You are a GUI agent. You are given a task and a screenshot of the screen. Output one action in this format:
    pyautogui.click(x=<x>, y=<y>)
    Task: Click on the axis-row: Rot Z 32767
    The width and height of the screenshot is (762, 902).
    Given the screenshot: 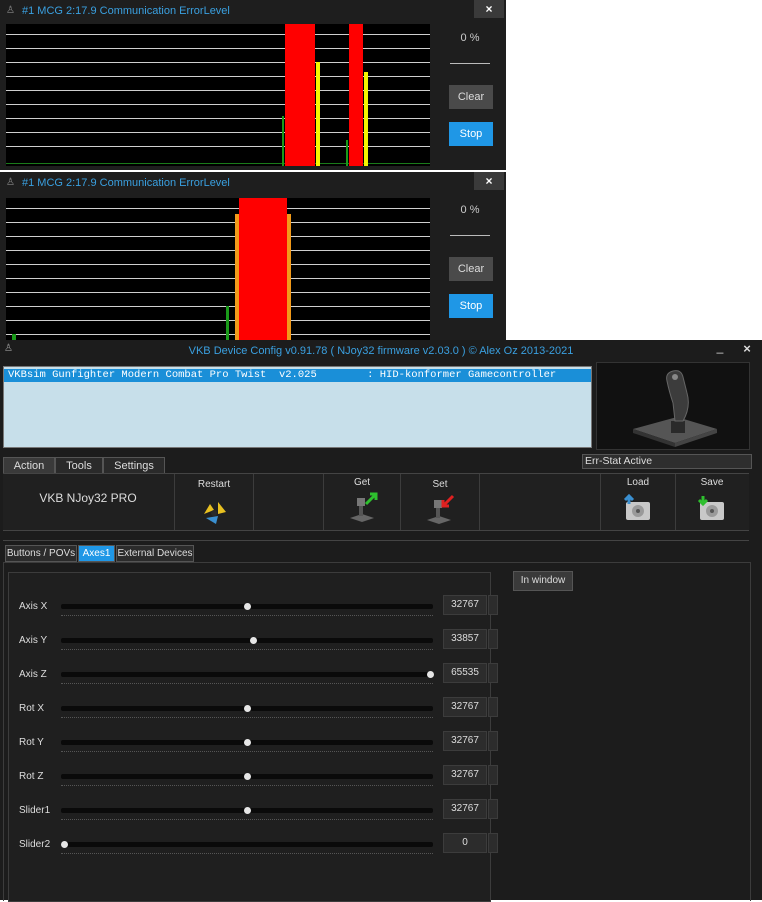 What is the action you would take?
    pyautogui.click(x=253, y=782)
    